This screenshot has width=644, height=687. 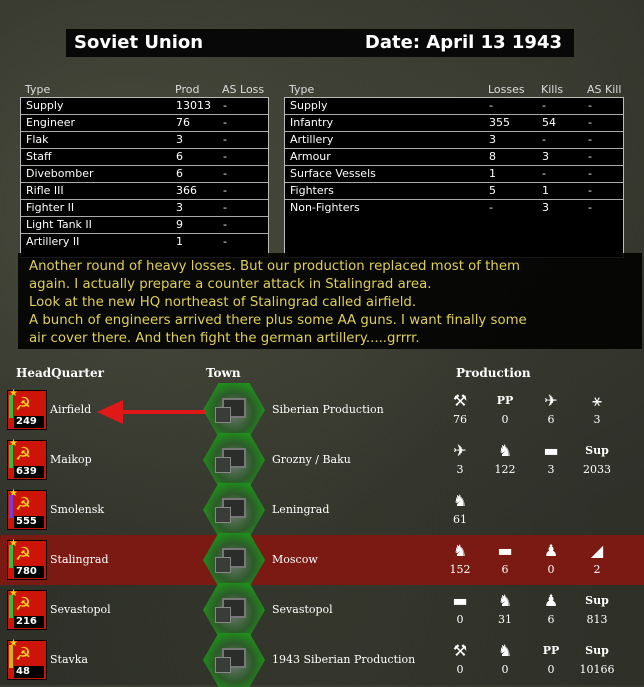 What do you see at coordinates (179, 139) in the screenshot?
I see `table-cell: 3` at bounding box center [179, 139].